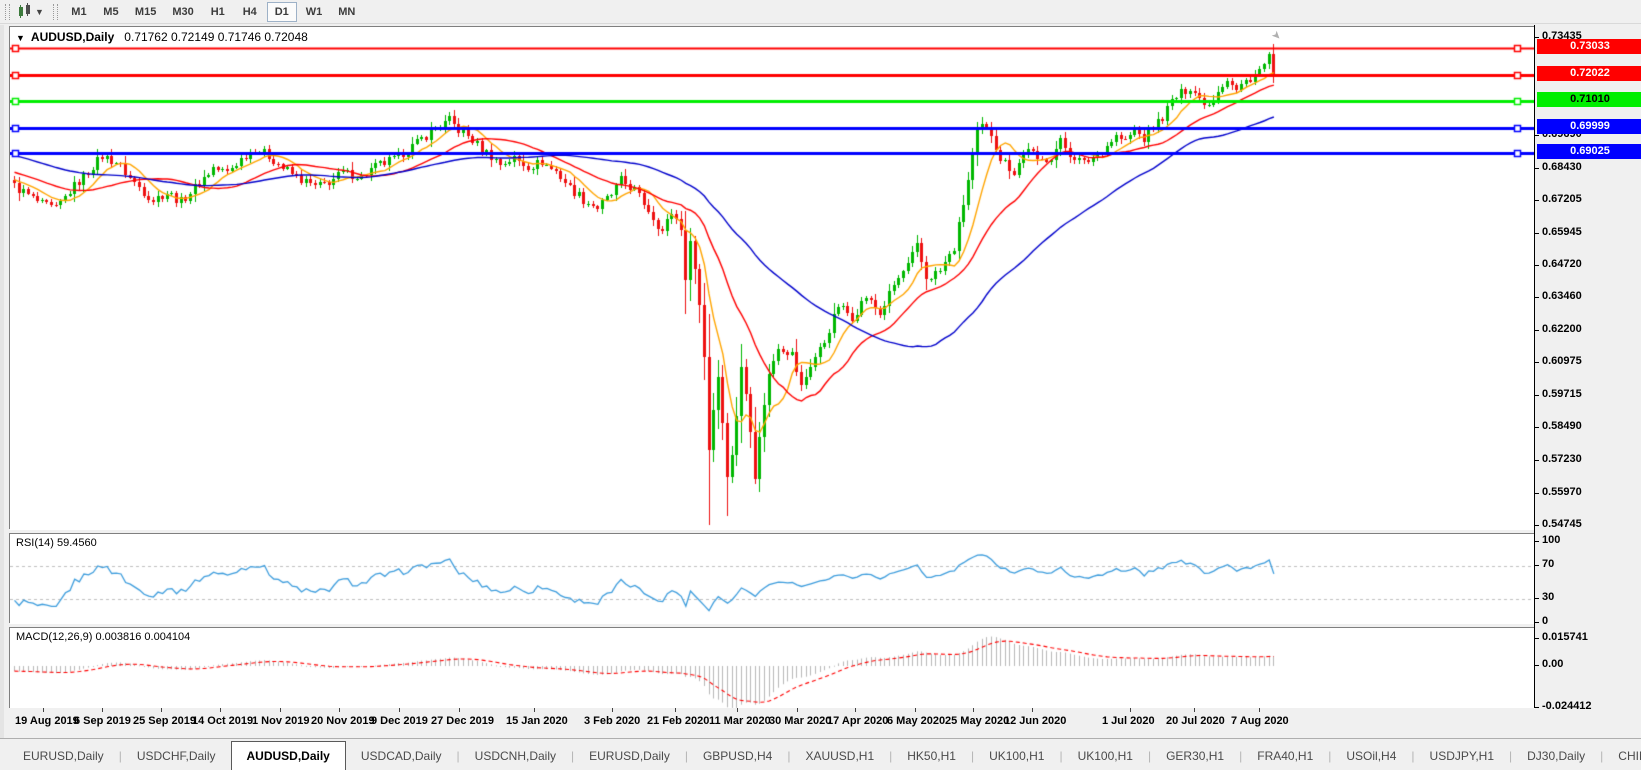 The image size is (1641, 770). Describe the element at coordinates (1589, 126) in the screenshot. I see `price-line-badge: 0.69999` at that location.